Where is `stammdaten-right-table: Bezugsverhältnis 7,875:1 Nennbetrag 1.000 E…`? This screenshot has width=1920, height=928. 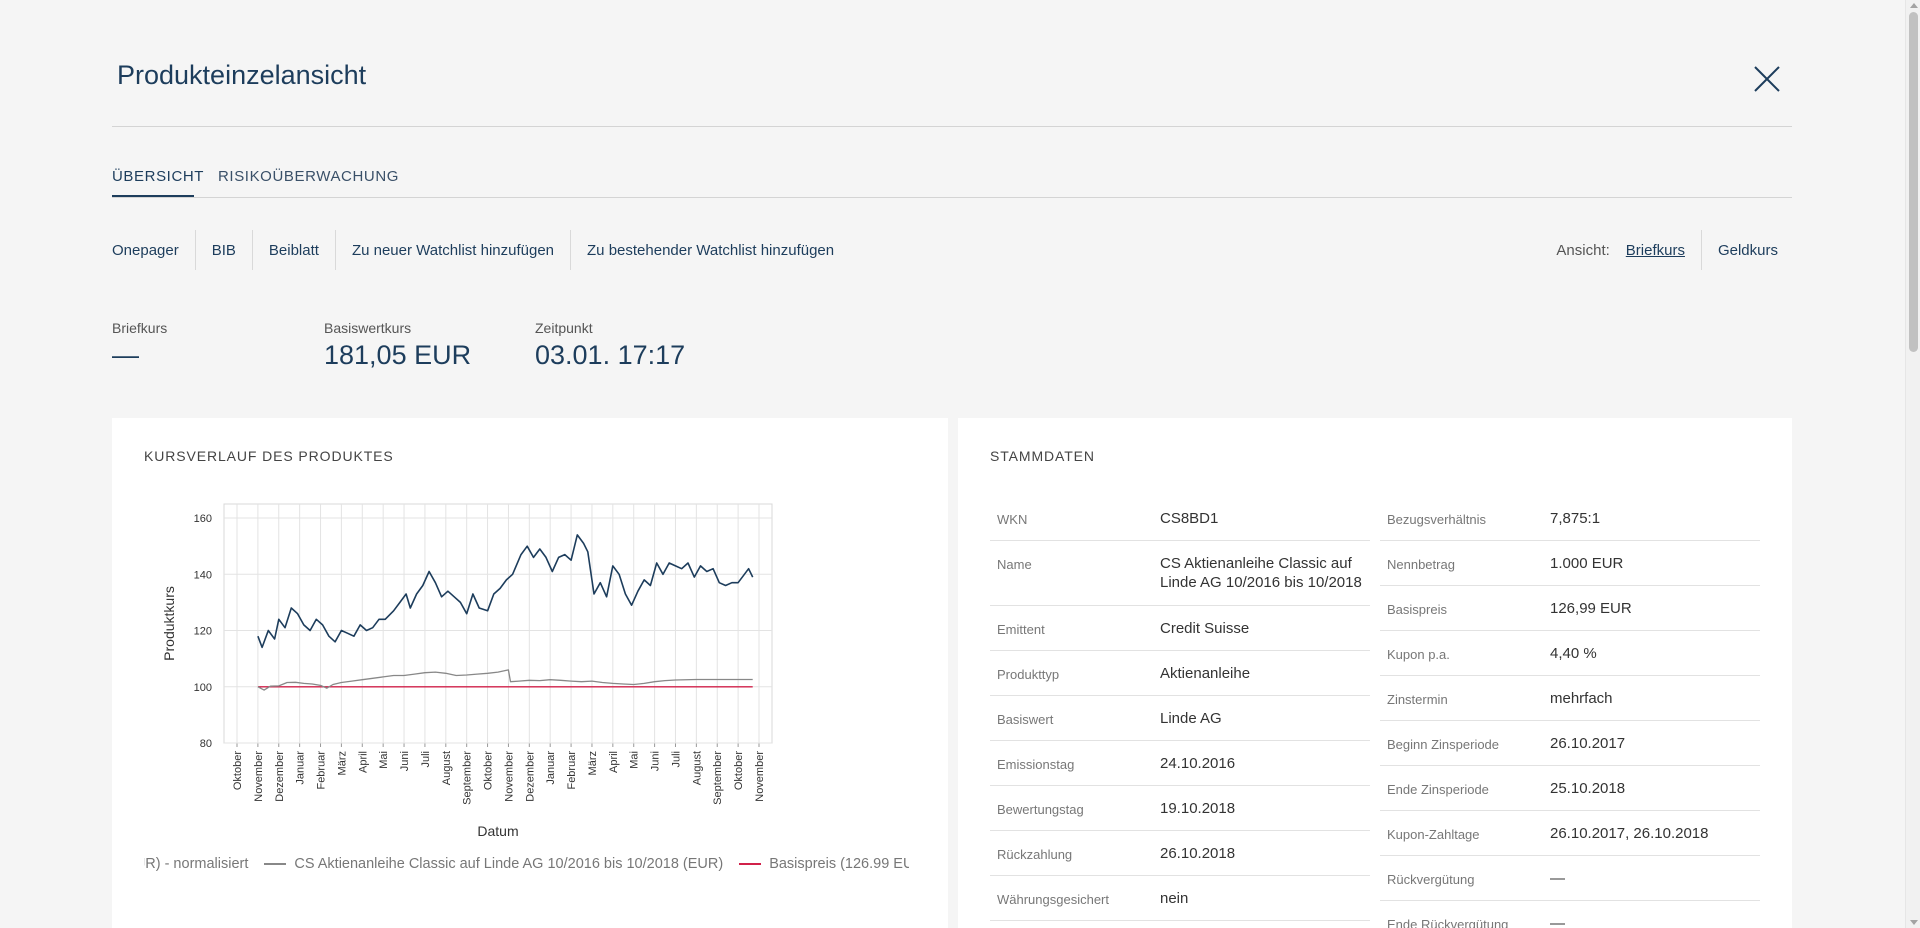
stammdaten-right-table: Bezugsverhältnis 7,875:1 Nennbetrag 1.000 E… is located at coordinates (1570, 712).